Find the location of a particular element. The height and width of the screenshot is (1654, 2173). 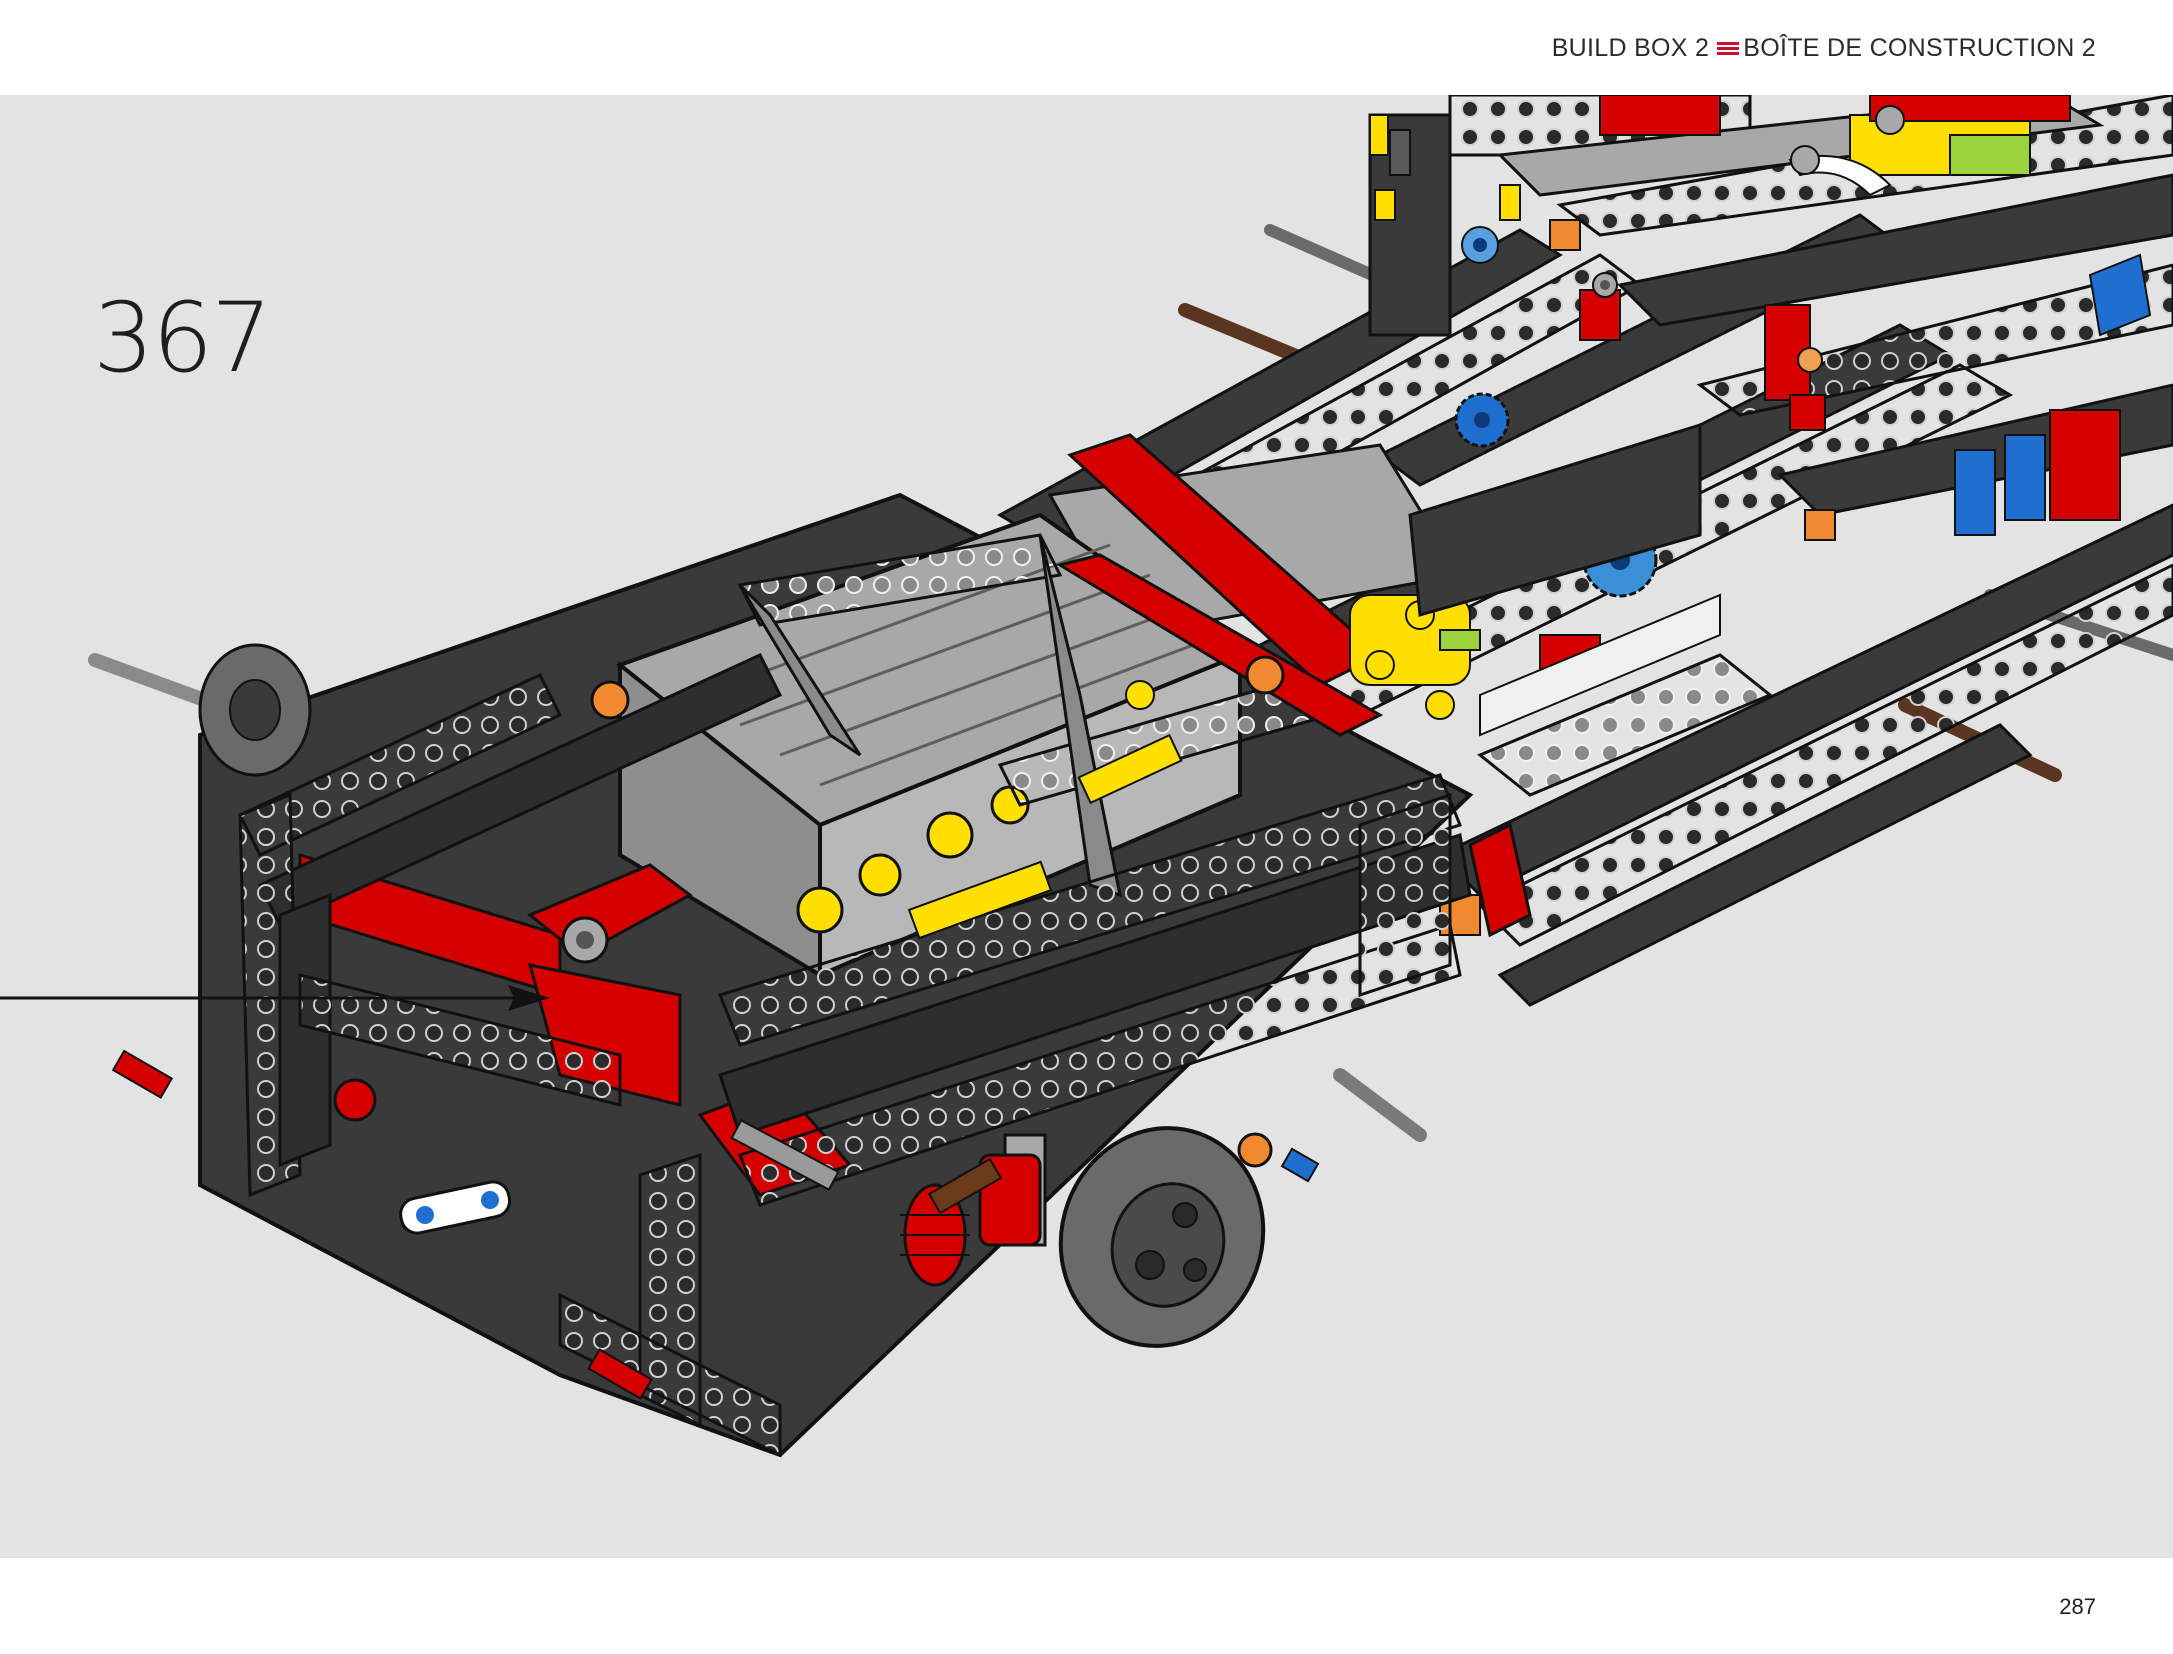

build-box-en: BUILD BOX 2 is located at coordinates (1630, 48).